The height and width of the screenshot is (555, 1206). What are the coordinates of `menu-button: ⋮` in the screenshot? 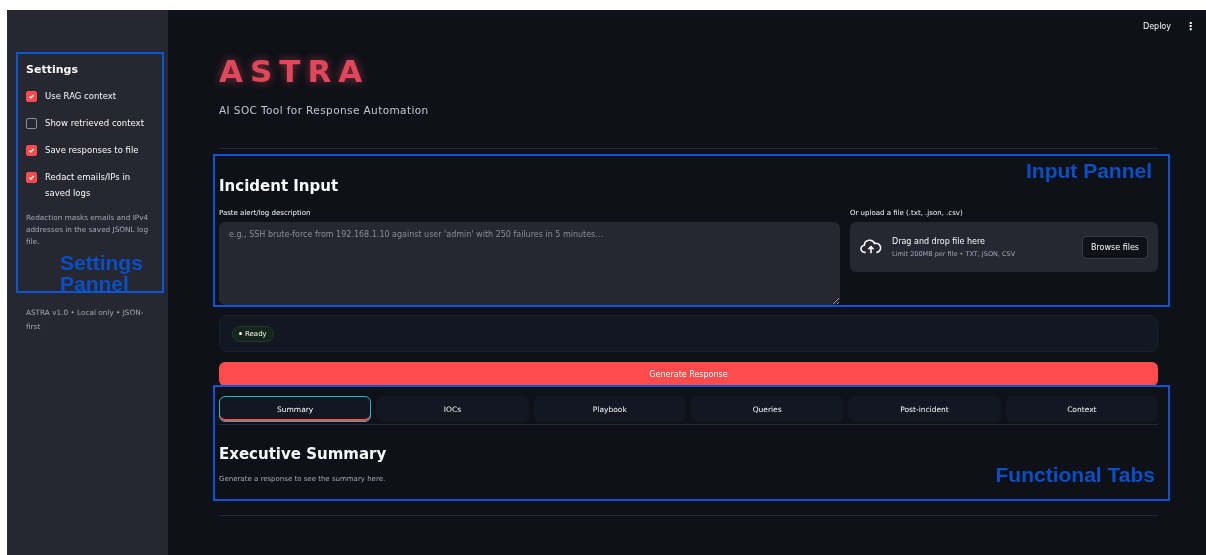 It's located at (1190, 26).